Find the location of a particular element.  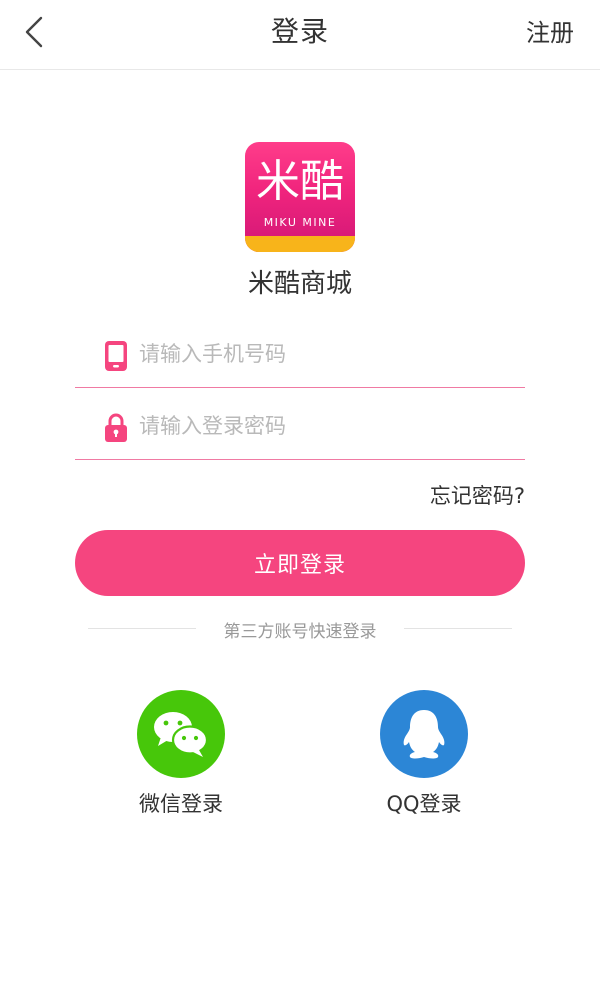

wechat-icon is located at coordinates (181, 734).